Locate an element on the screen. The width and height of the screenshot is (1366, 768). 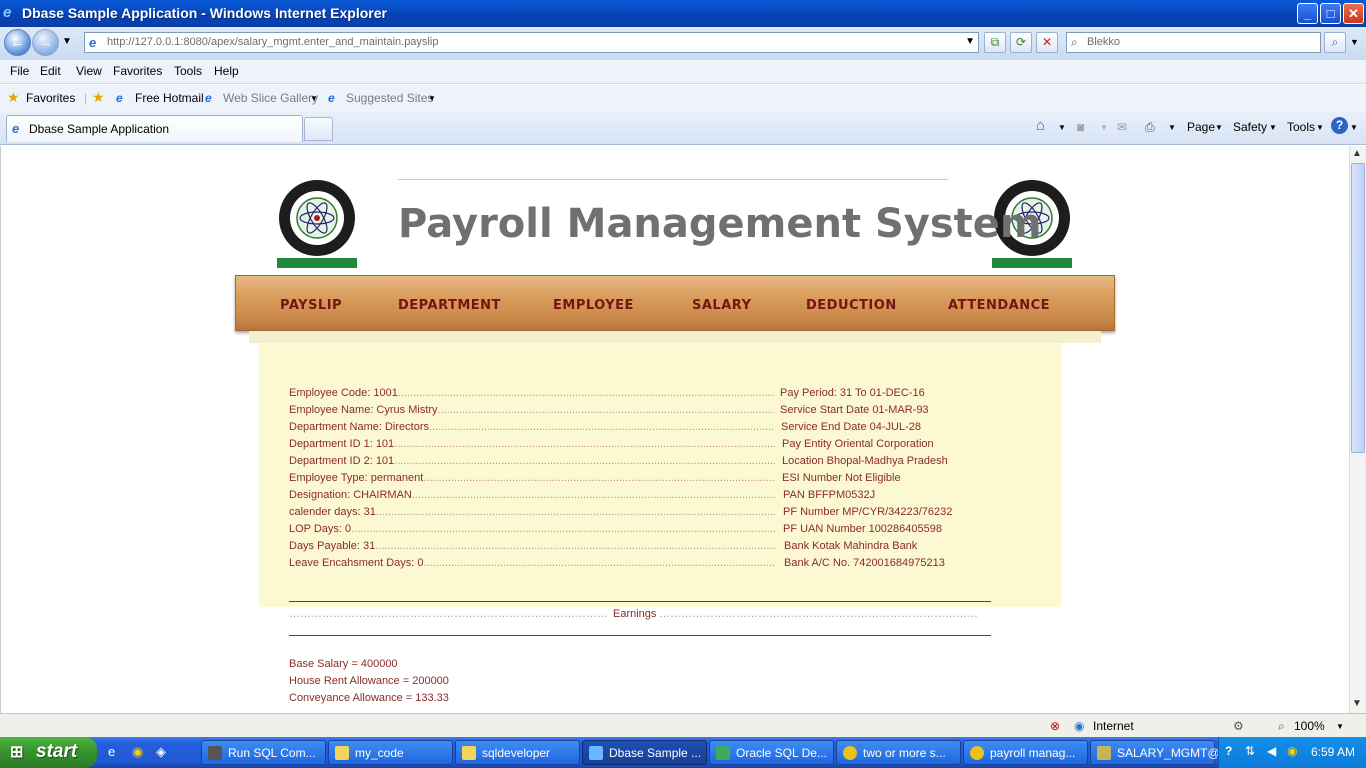
new-tab-button is located at coordinates (318, 129).